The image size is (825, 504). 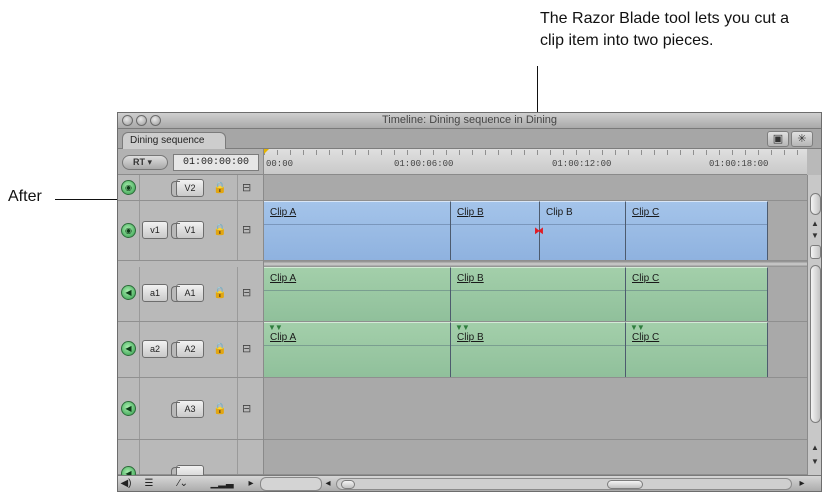 What do you see at coordinates (357, 230) in the screenshot?
I see `clip-v1-a: Clip A` at bounding box center [357, 230].